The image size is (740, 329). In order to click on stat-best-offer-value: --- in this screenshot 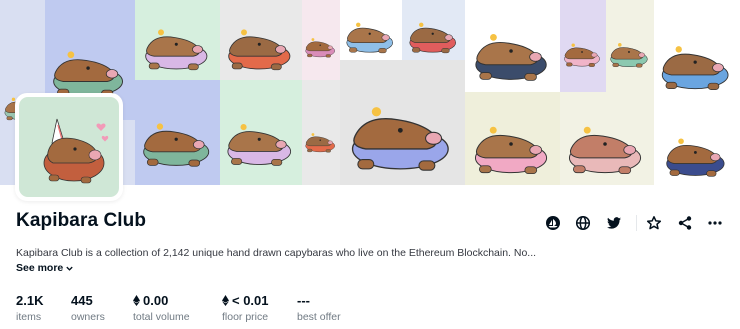, I will do `click(303, 300)`.